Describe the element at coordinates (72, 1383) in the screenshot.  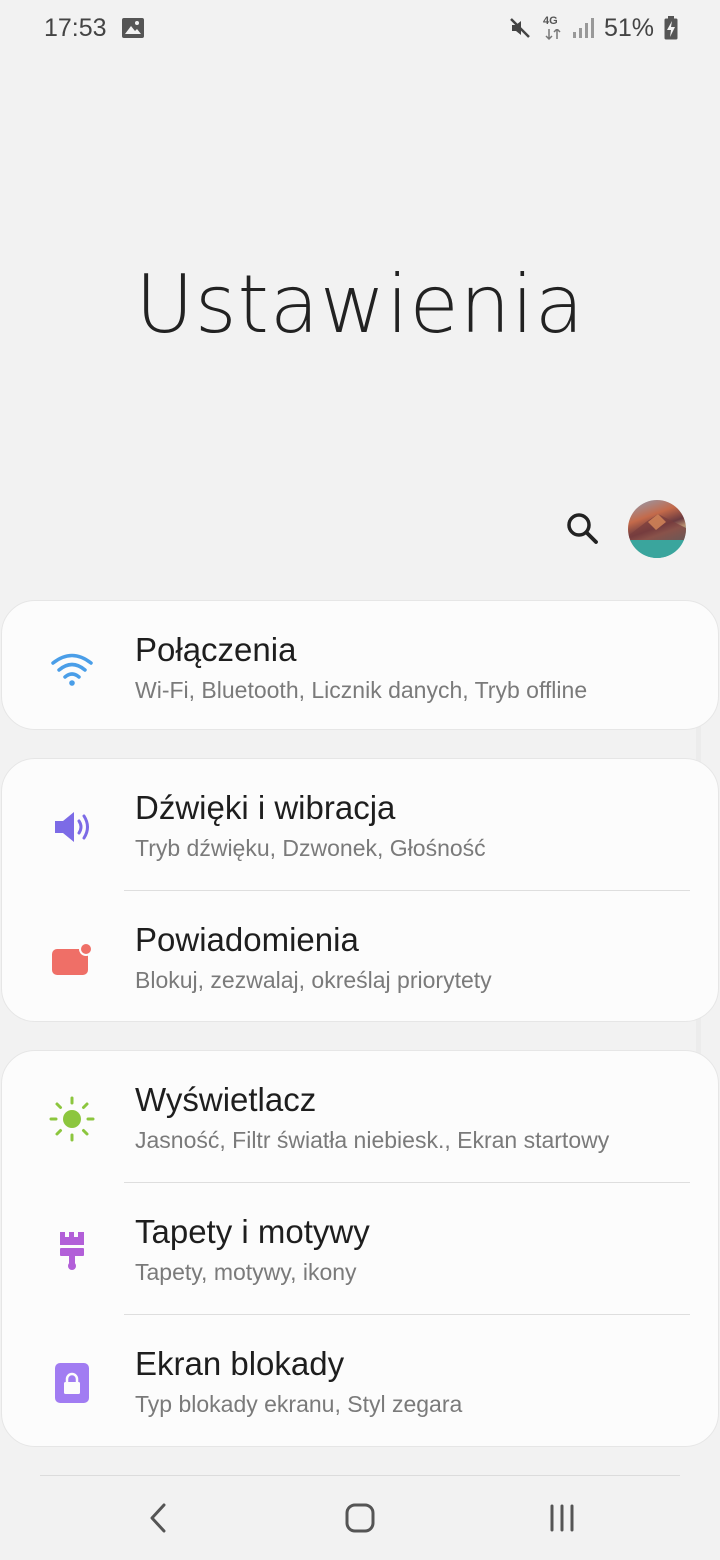
I see `lock-icon` at that location.